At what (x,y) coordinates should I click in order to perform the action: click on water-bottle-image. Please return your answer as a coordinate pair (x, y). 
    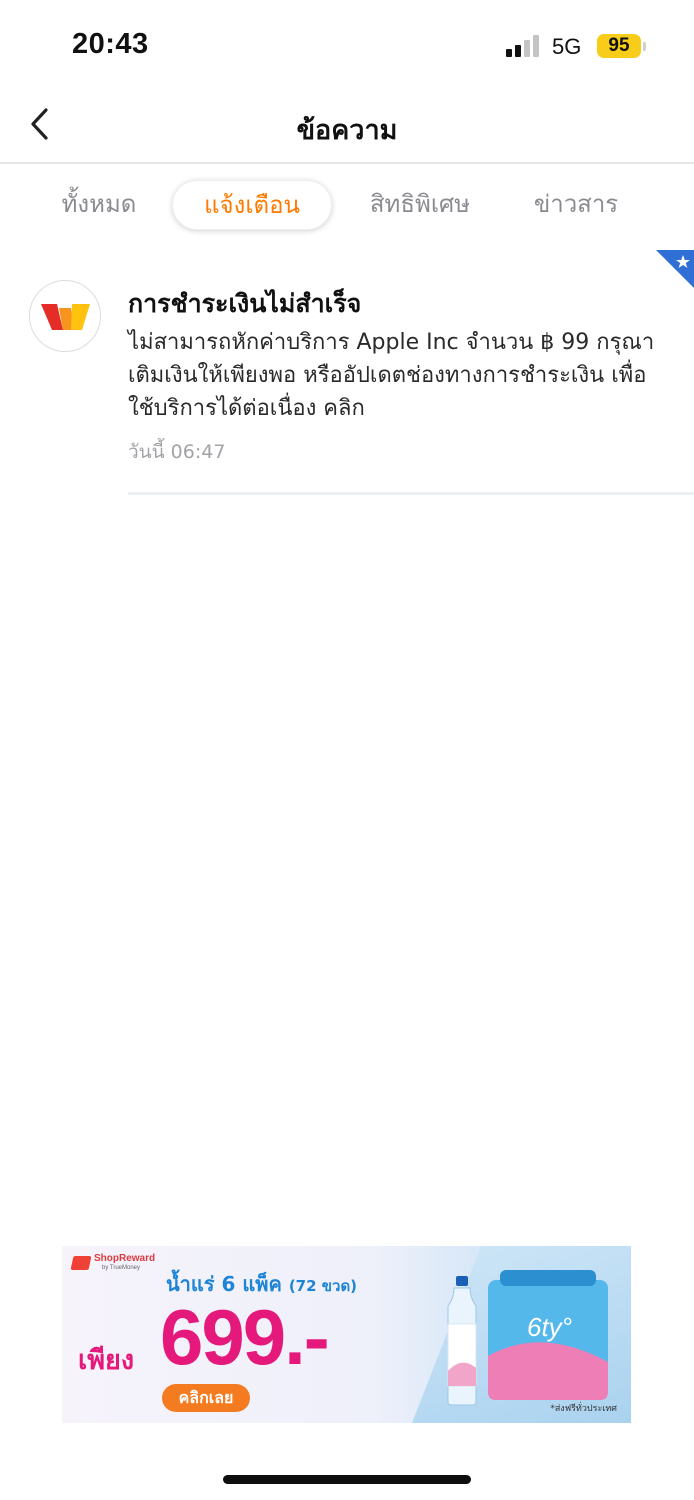
    Looking at the image, I should click on (462, 1341).